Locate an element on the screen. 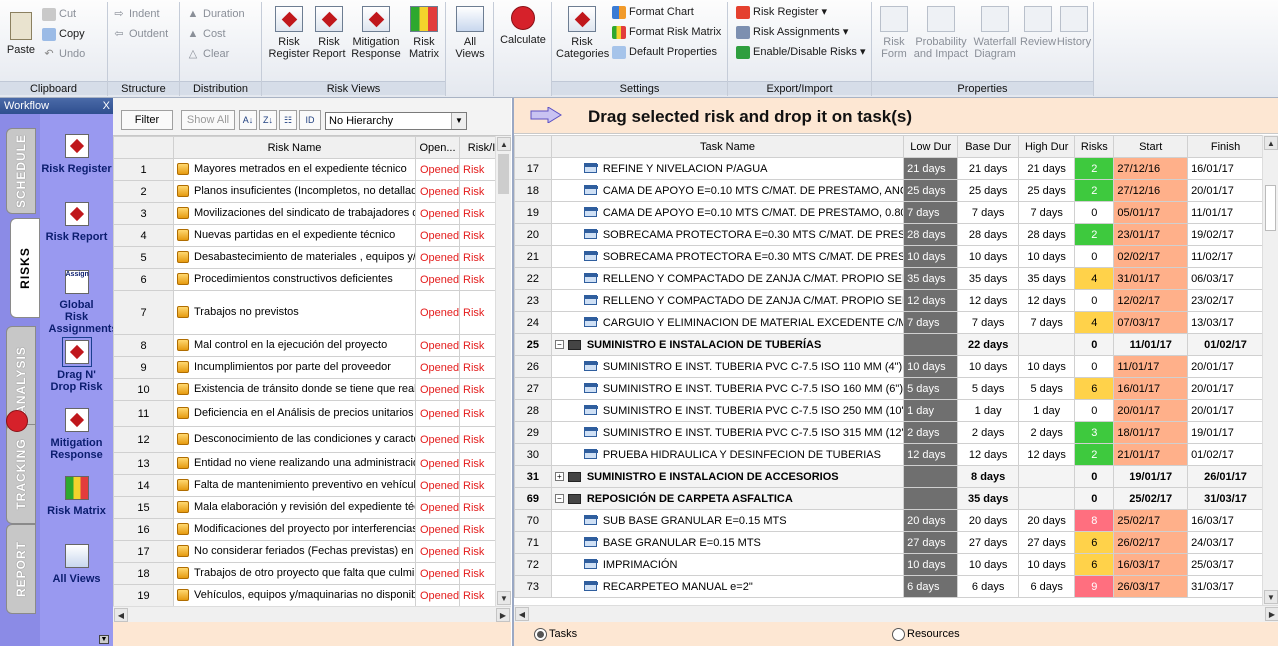 This screenshot has height=646, width=1278. default-properties-button: Default Properties is located at coordinates (664, 52).